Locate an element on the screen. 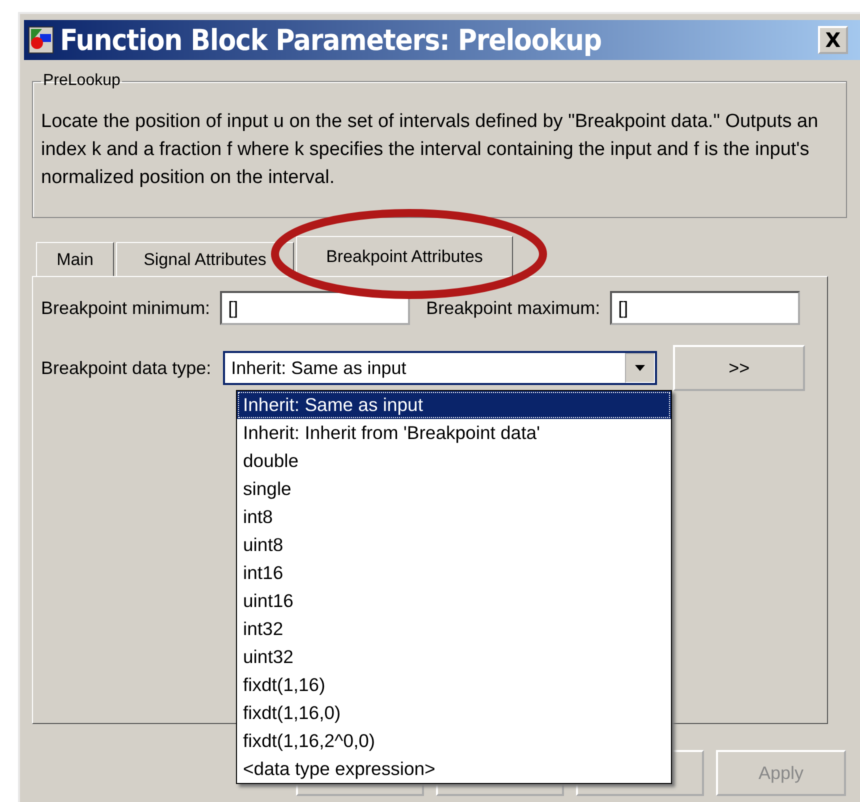 This screenshot has width=860, height=802. field-label: Breakpoint maximum: is located at coordinates (513, 308).